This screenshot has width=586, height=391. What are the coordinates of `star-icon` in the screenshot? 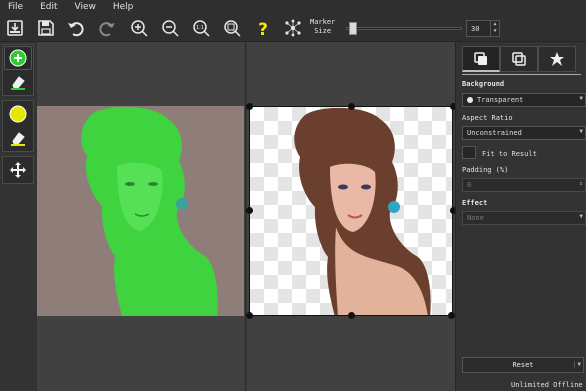 It's located at (557, 59).